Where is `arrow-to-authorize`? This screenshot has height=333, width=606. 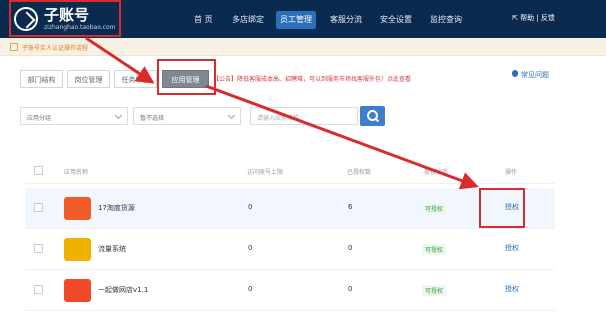 arrow-to-authorize is located at coordinates (342, 137).